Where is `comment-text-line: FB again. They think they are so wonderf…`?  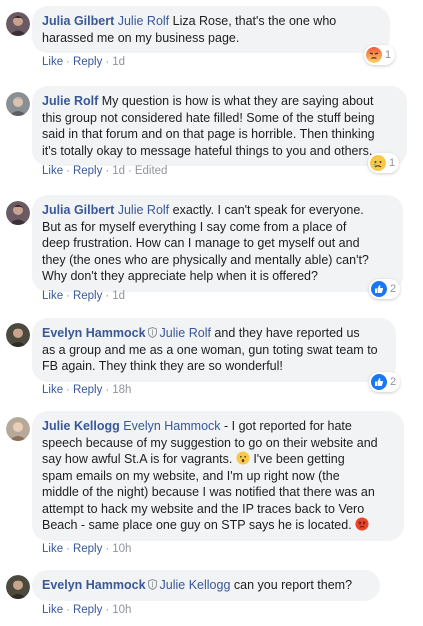 comment-text-line: FB again. They think they are so wonderf… is located at coordinates (162, 366).